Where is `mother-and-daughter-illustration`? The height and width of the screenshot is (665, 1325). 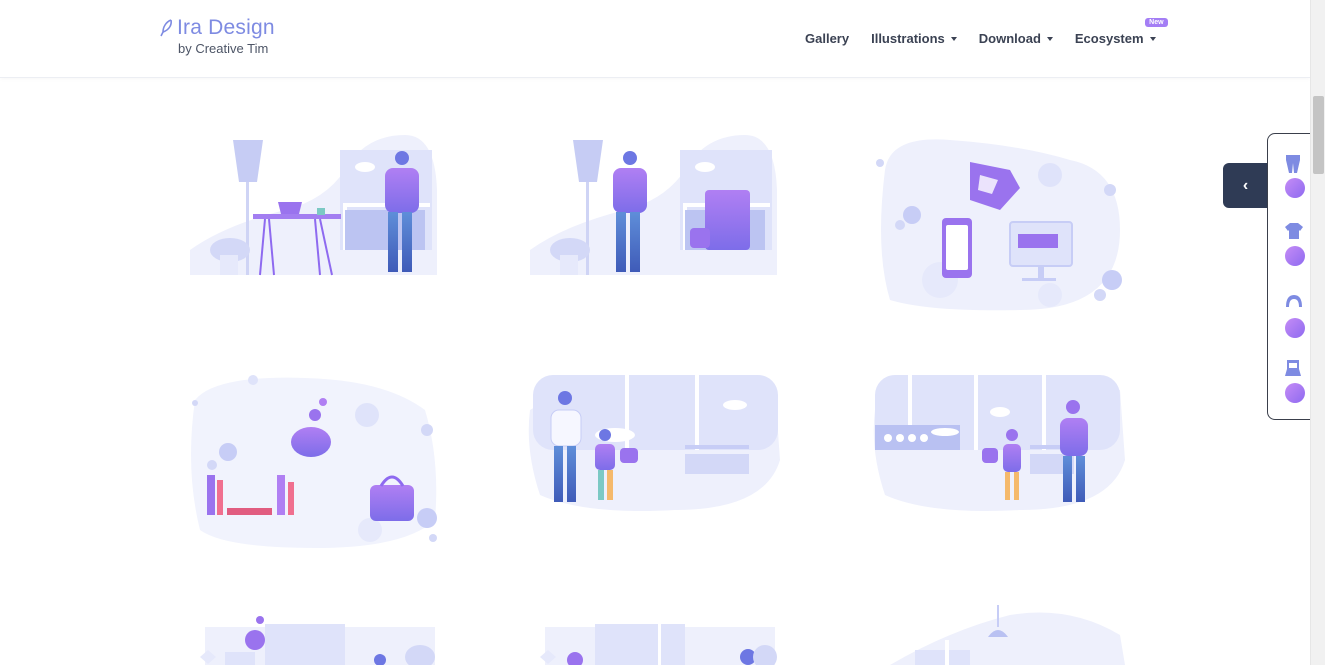 mother-and-daughter-illustration is located at coordinates (999, 443).